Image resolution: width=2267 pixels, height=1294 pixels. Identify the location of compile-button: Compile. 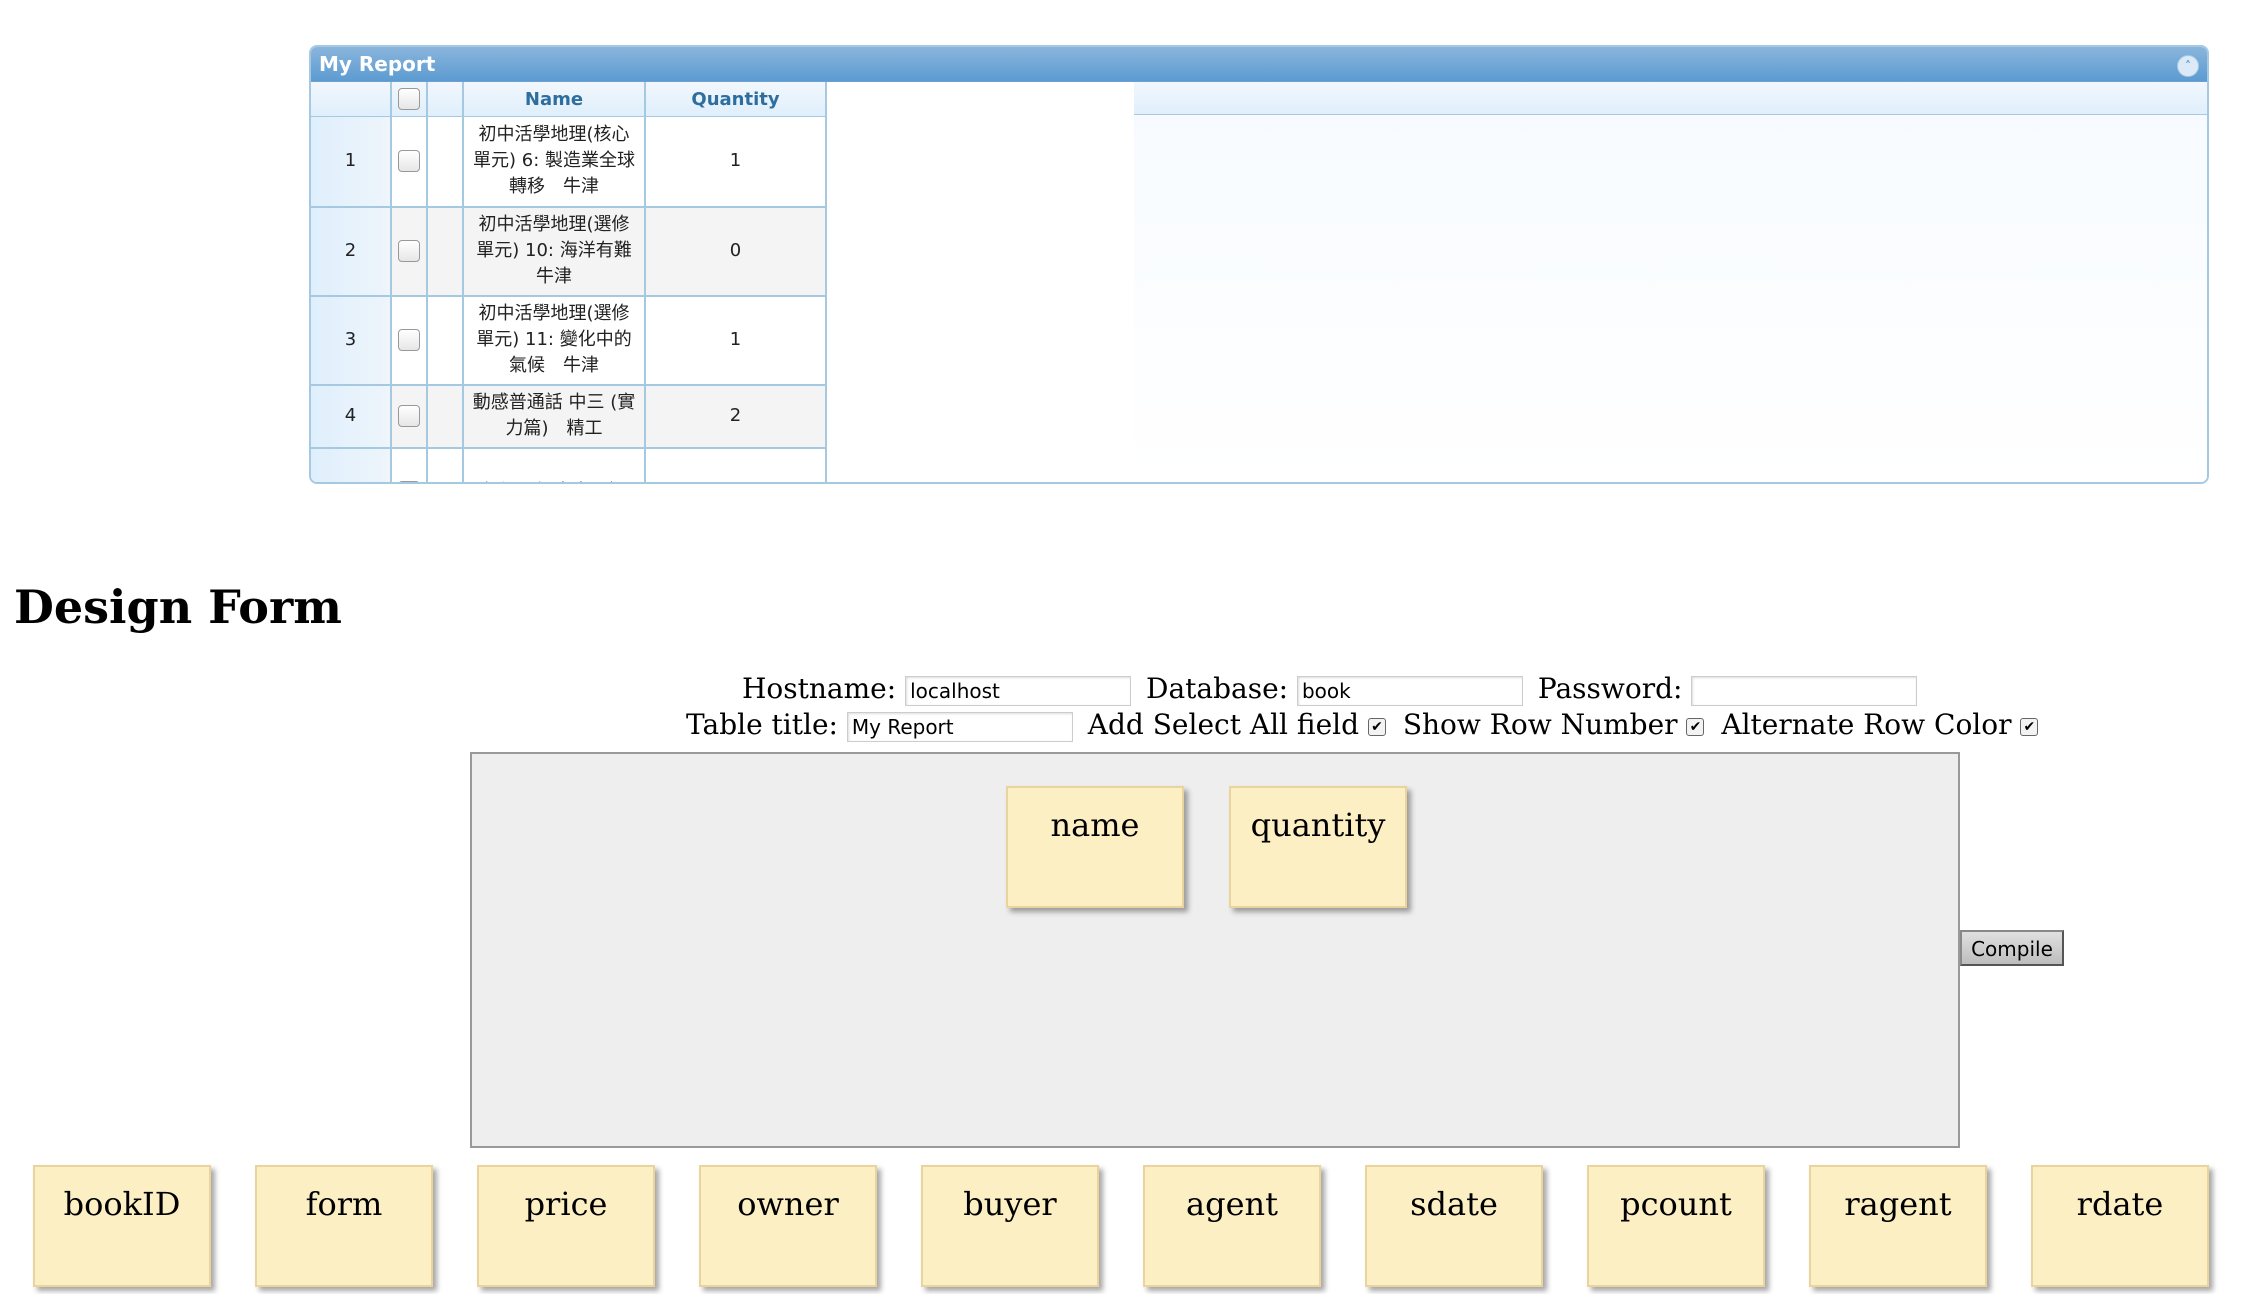
(2012, 948).